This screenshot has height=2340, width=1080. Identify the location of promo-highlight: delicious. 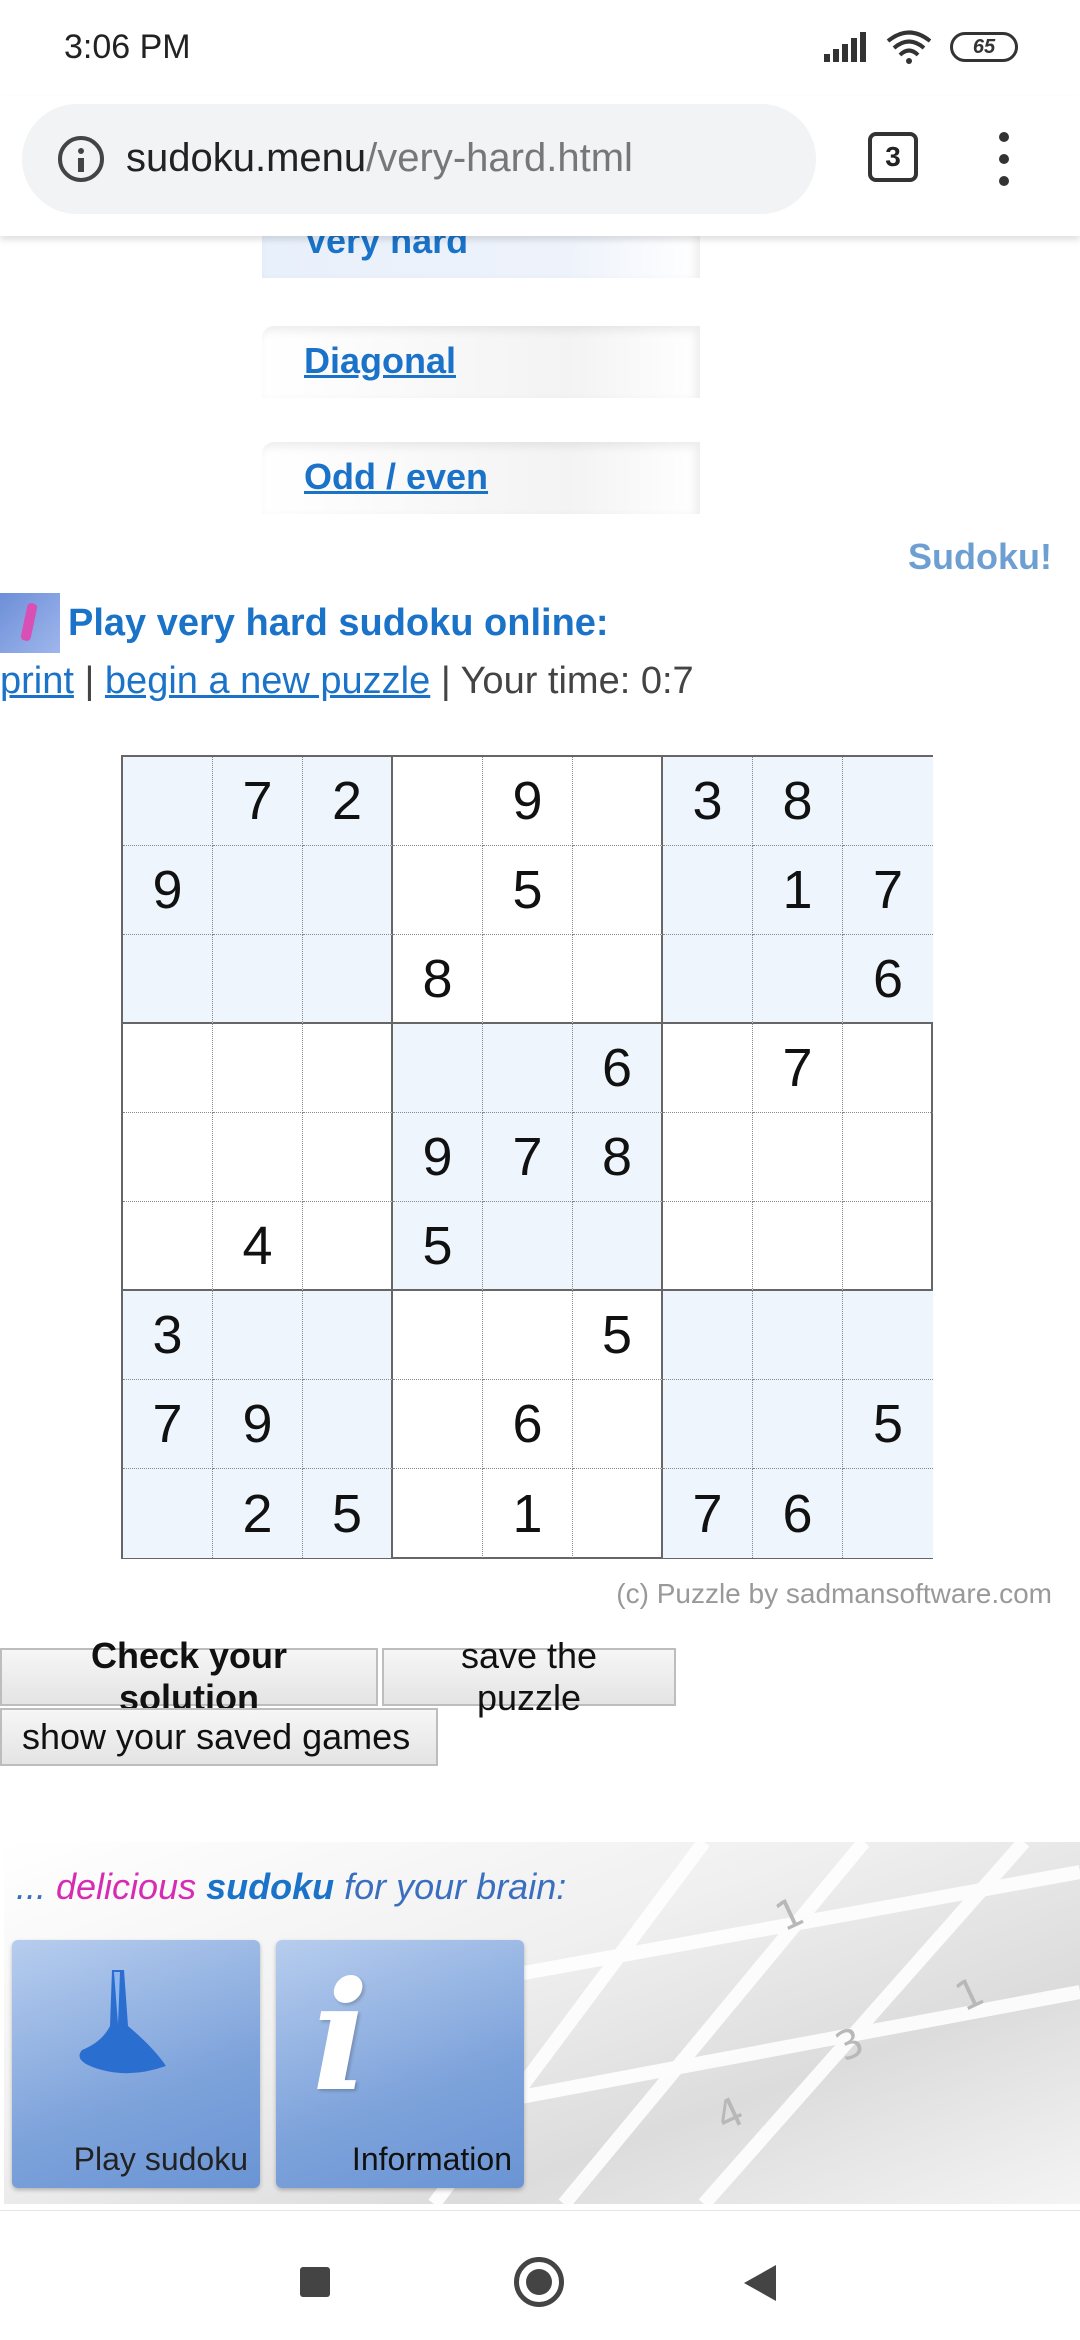
(131, 1886).